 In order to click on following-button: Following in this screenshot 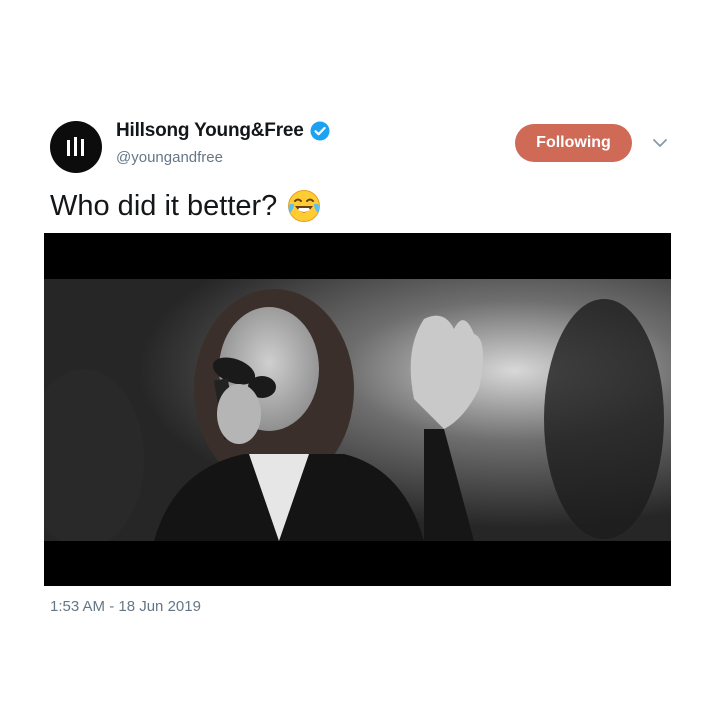, I will do `click(573, 143)`.